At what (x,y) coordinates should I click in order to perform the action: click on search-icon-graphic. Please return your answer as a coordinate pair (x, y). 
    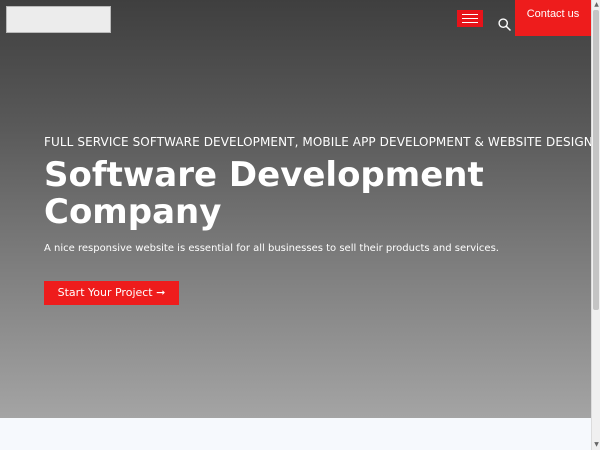
    Looking at the image, I should click on (504, 24).